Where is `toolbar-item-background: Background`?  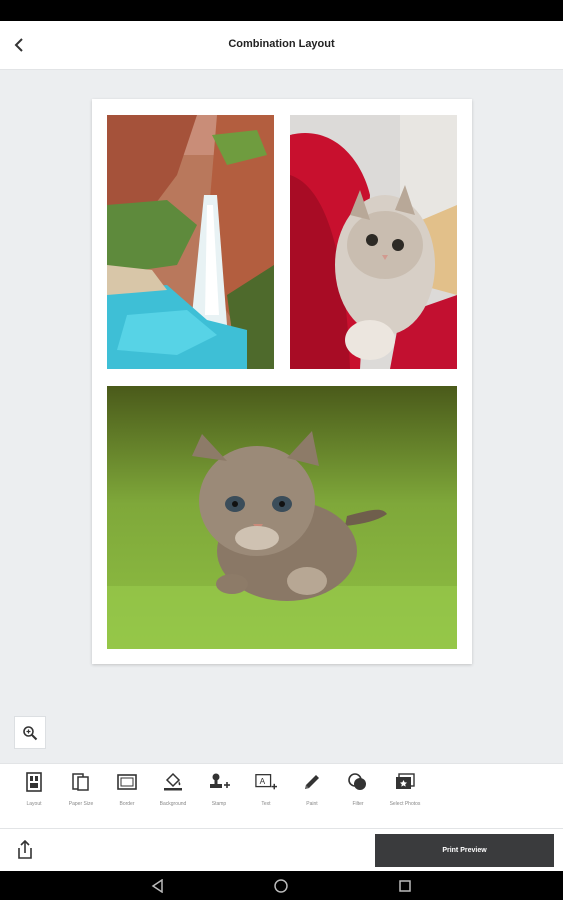 toolbar-item-background: Background is located at coordinates (173, 797).